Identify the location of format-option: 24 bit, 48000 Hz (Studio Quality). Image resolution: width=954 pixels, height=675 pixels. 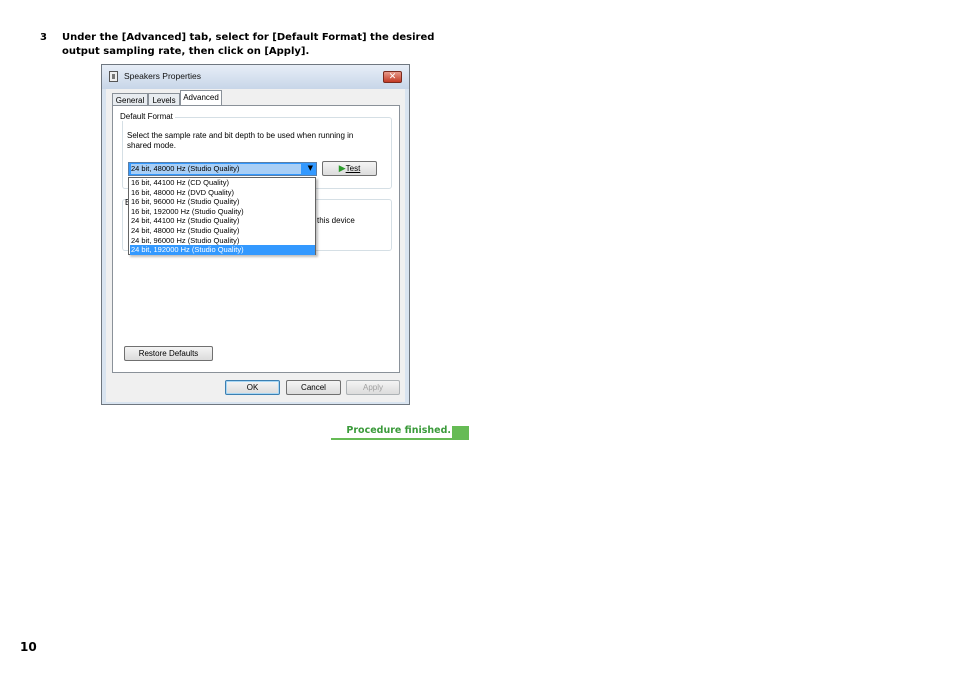
(222, 231).